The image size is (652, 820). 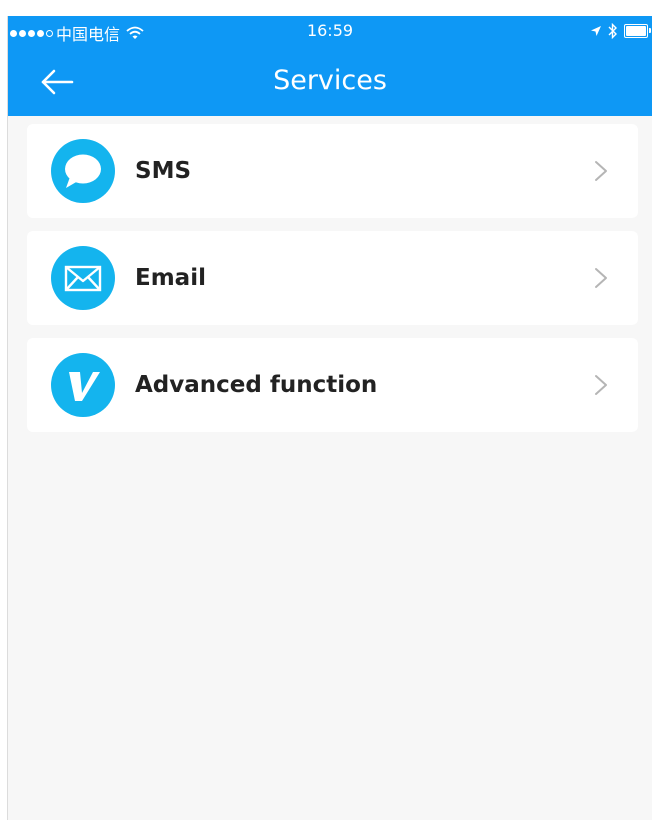 What do you see at coordinates (256, 385) in the screenshot?
I see `service-label-advanced-function: Advanced function` at bounding box center [256, 385].